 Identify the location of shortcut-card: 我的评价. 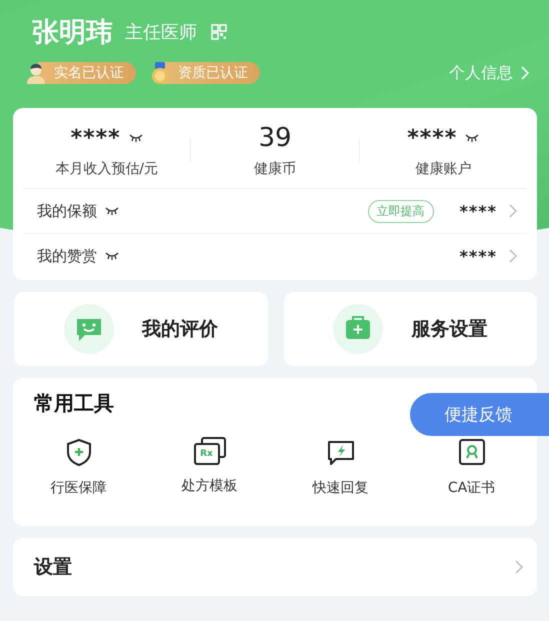
(141, 329).